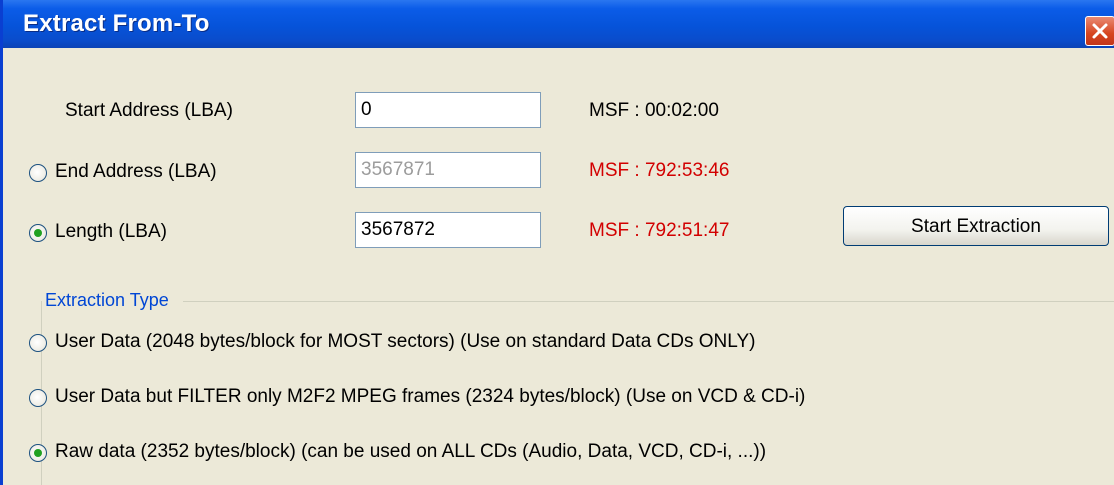 This screenshot has height=485, width=1114. Describe the element at coordinates (116, 23) in the screenshot. I see `window-title: Extract From-To` at that location.